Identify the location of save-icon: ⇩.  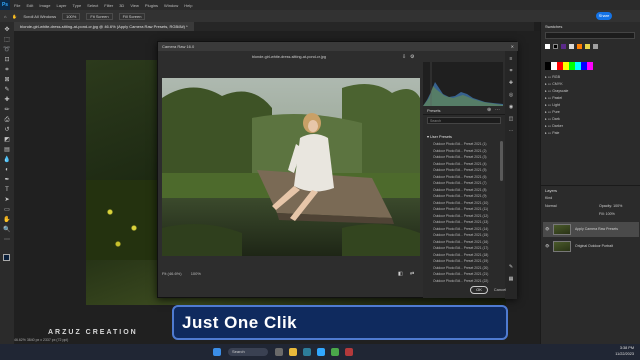
(404, 57).